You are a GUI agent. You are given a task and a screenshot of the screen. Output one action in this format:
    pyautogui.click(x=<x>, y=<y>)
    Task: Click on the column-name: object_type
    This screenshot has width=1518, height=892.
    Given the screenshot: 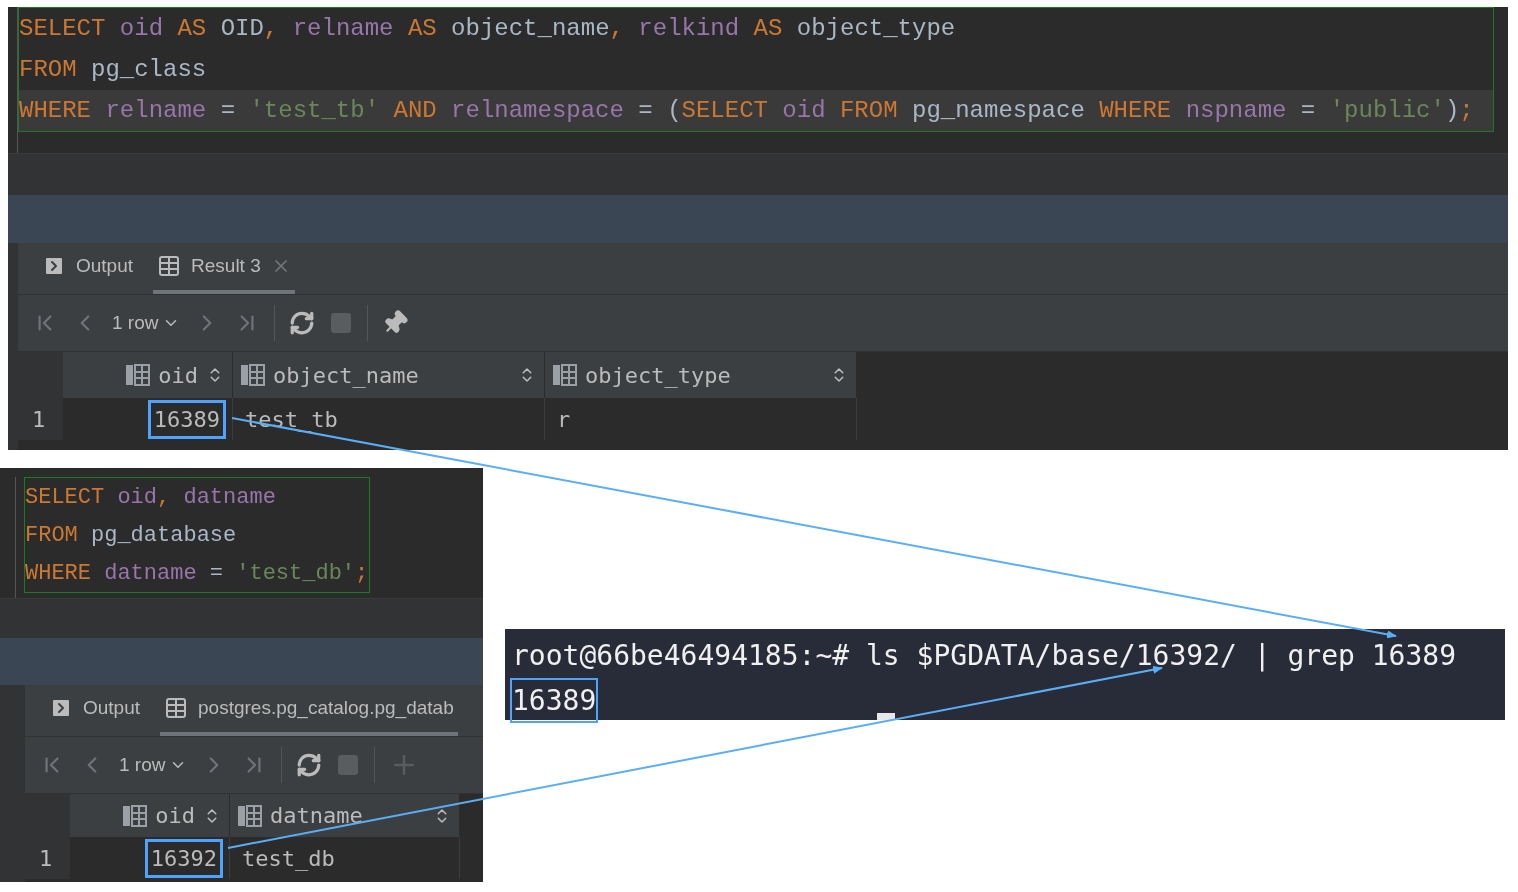 What is the action you would take?
    pyautogui.click(x=658, y=375)
    